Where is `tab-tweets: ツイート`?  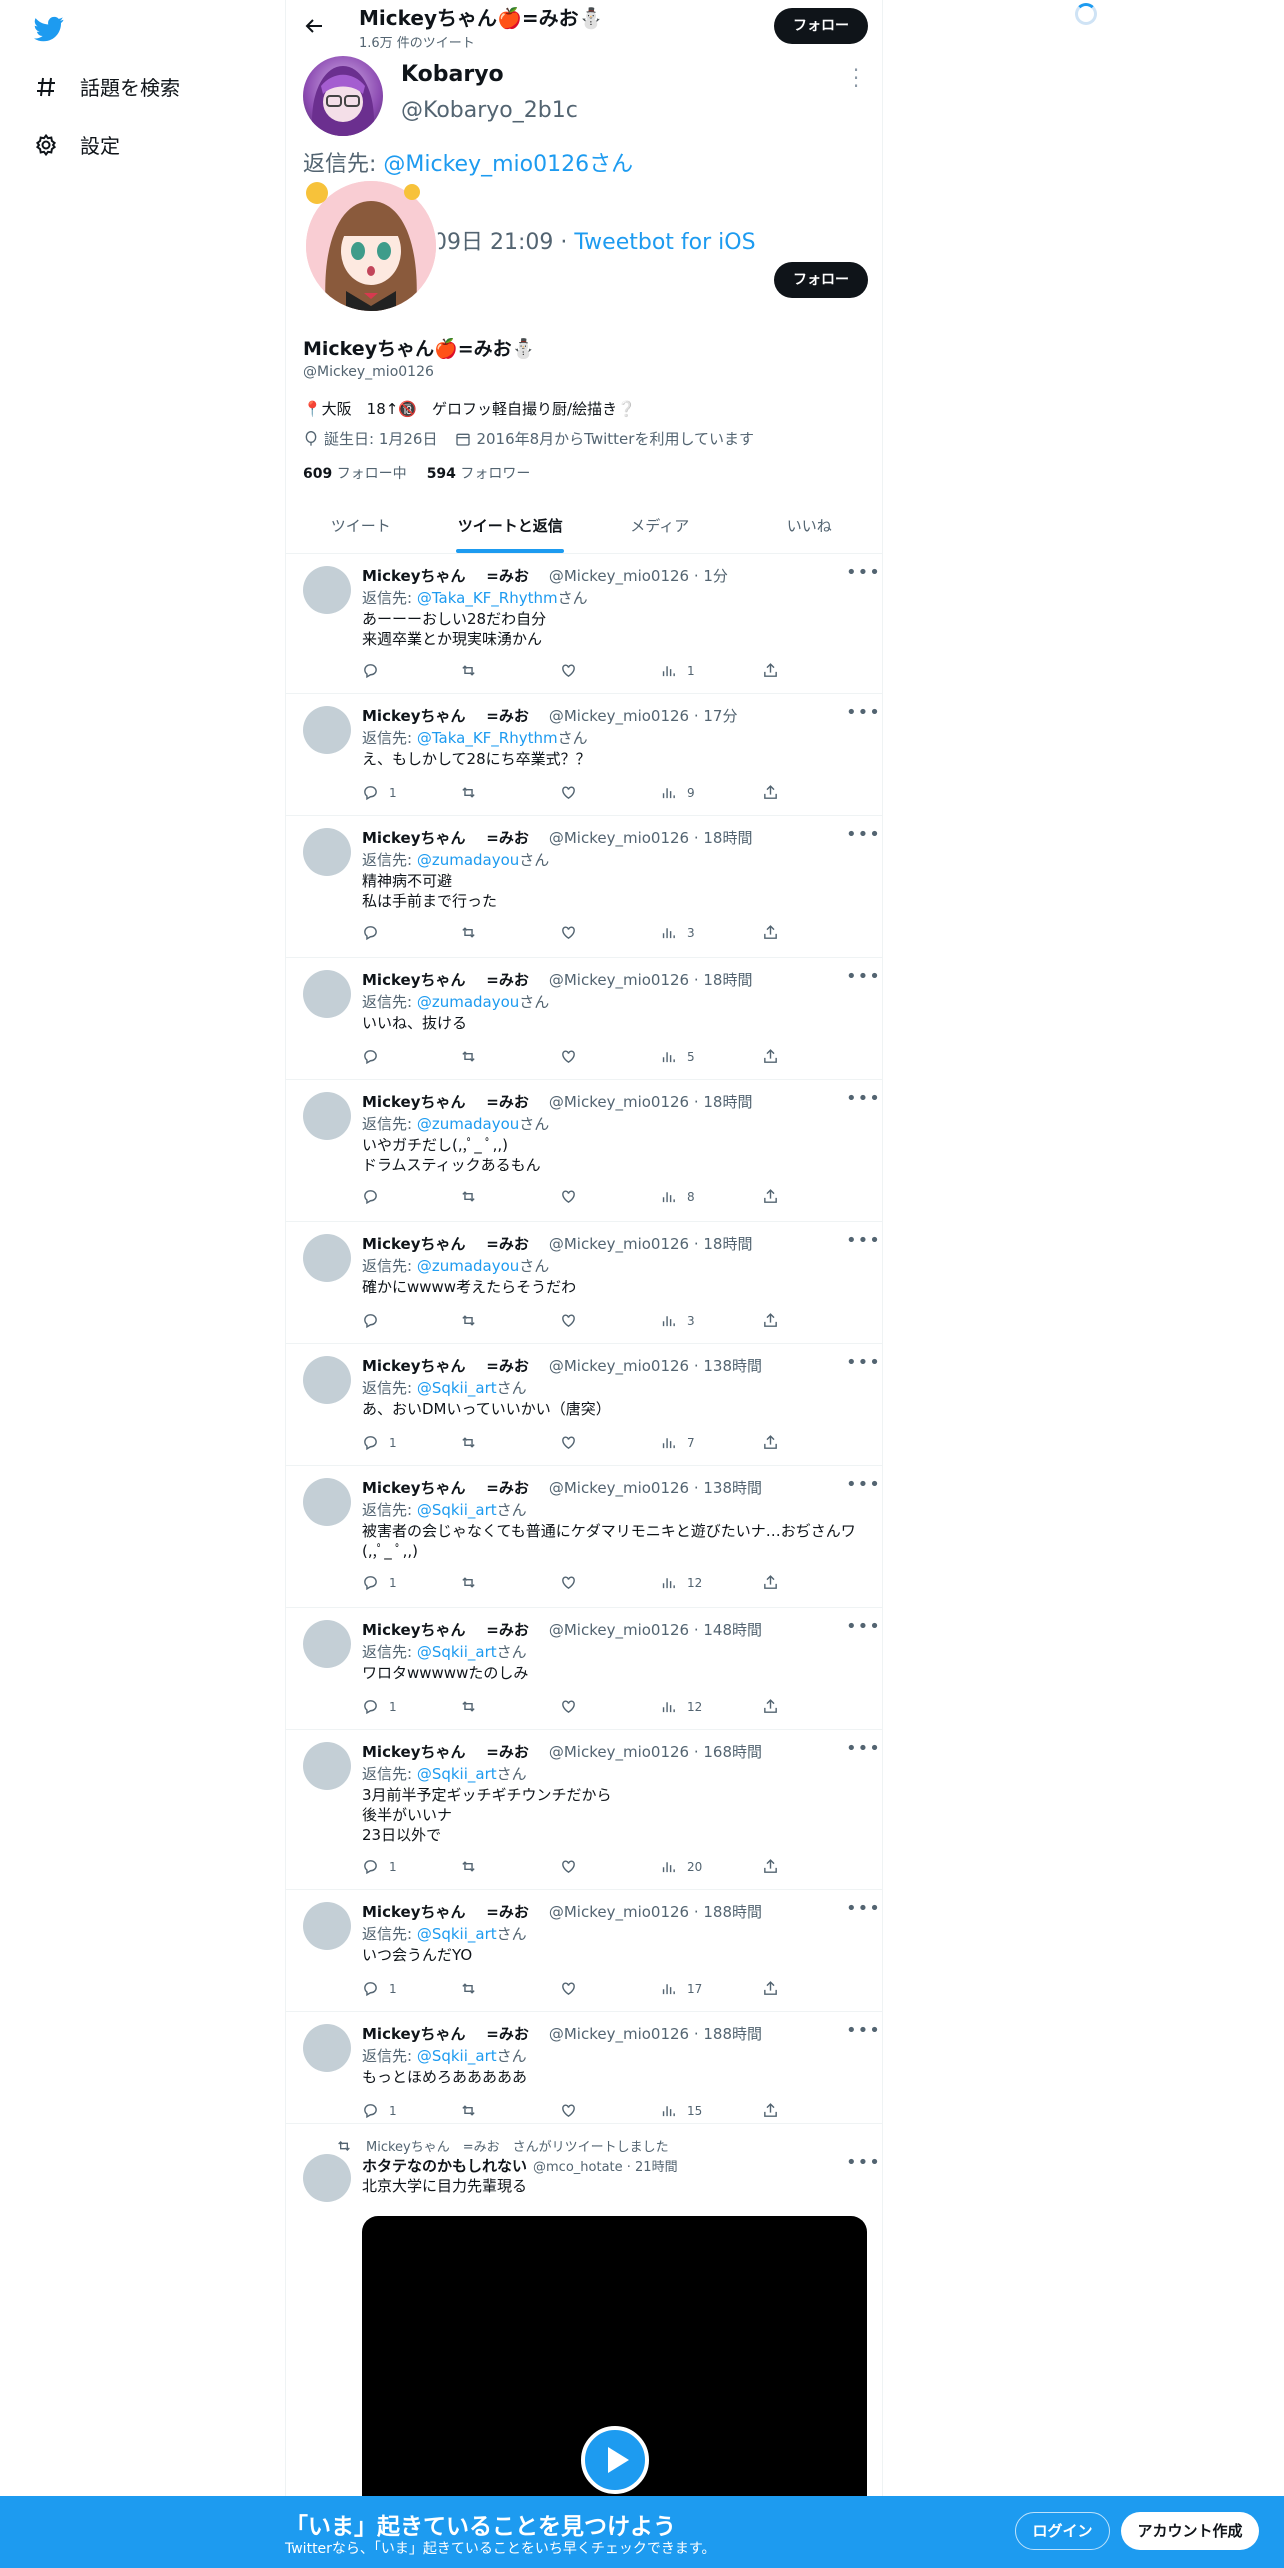
tab-tweets: ツイート is located at coordinates (361, 525).